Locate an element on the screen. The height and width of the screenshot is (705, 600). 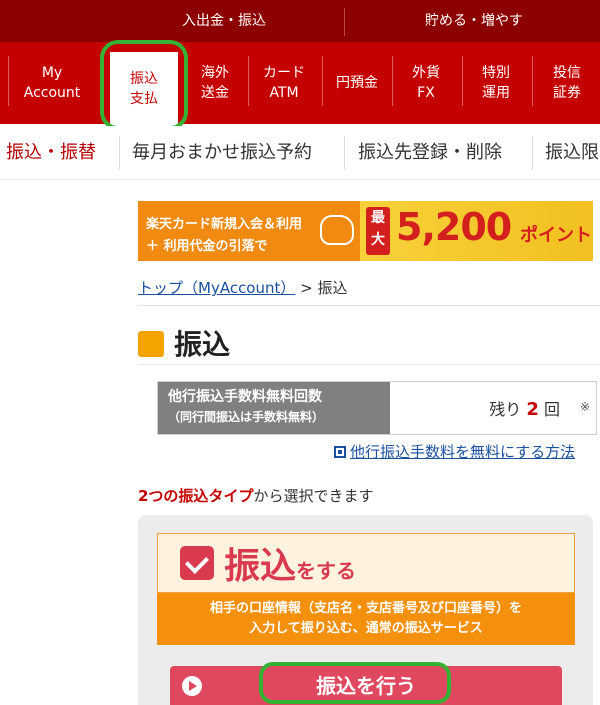
promo-points-amount: 5,200 is located at coordinates (454, 227).